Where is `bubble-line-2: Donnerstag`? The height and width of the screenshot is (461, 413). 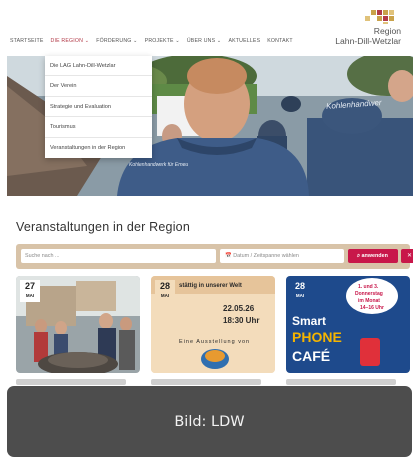 bubble-line-2: Donnerstag is located at coordinates (369, 294).